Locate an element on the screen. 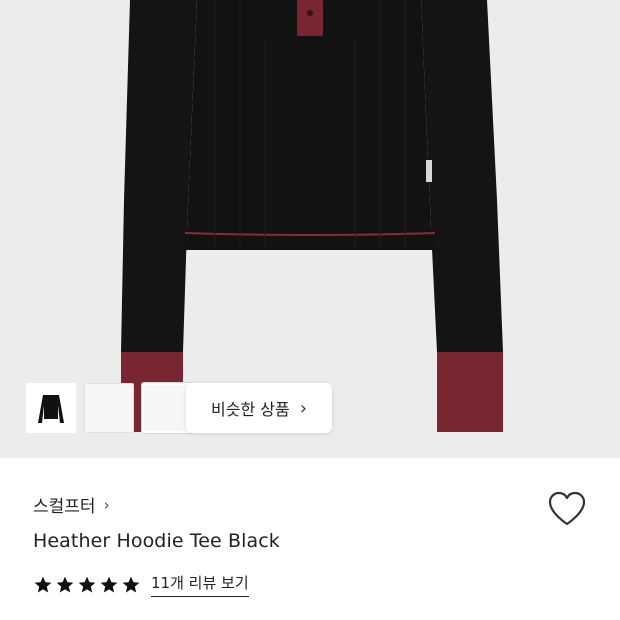 This screenshot has width=620, height=620. similar-products-button: 비슷한 상품 › is located at coordinates (259, 408).